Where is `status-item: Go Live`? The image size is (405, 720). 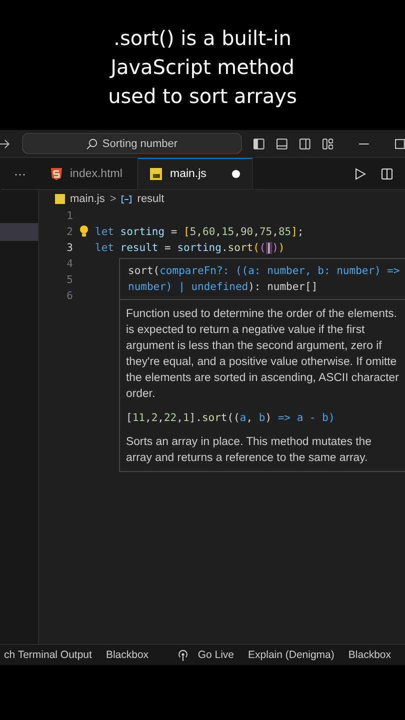 status-item: Go Live is located at coordinates (216, 655).